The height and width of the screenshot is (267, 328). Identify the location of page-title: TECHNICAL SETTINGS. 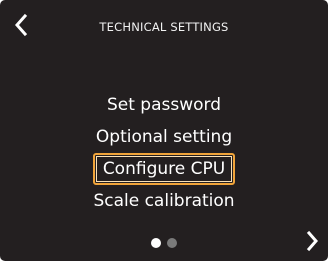
(164, 27).